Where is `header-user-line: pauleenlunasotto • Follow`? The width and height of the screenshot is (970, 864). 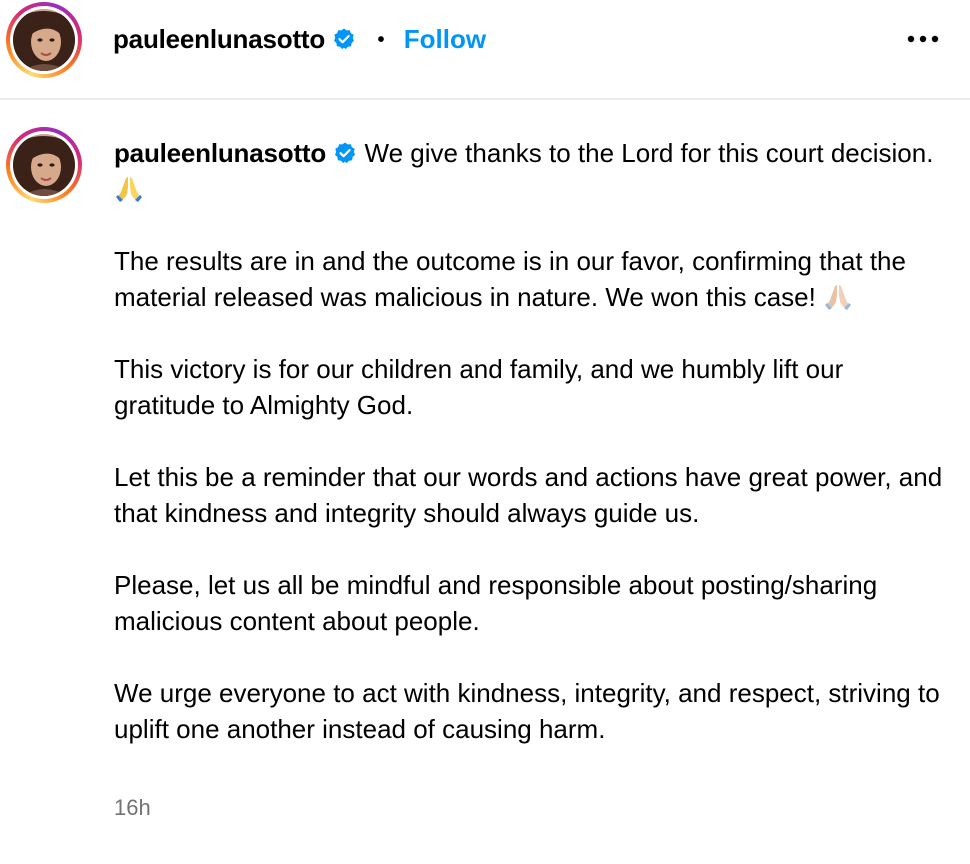
header-user-line: pauleenlunasotto • Follow is located at coordinates (299, 39).